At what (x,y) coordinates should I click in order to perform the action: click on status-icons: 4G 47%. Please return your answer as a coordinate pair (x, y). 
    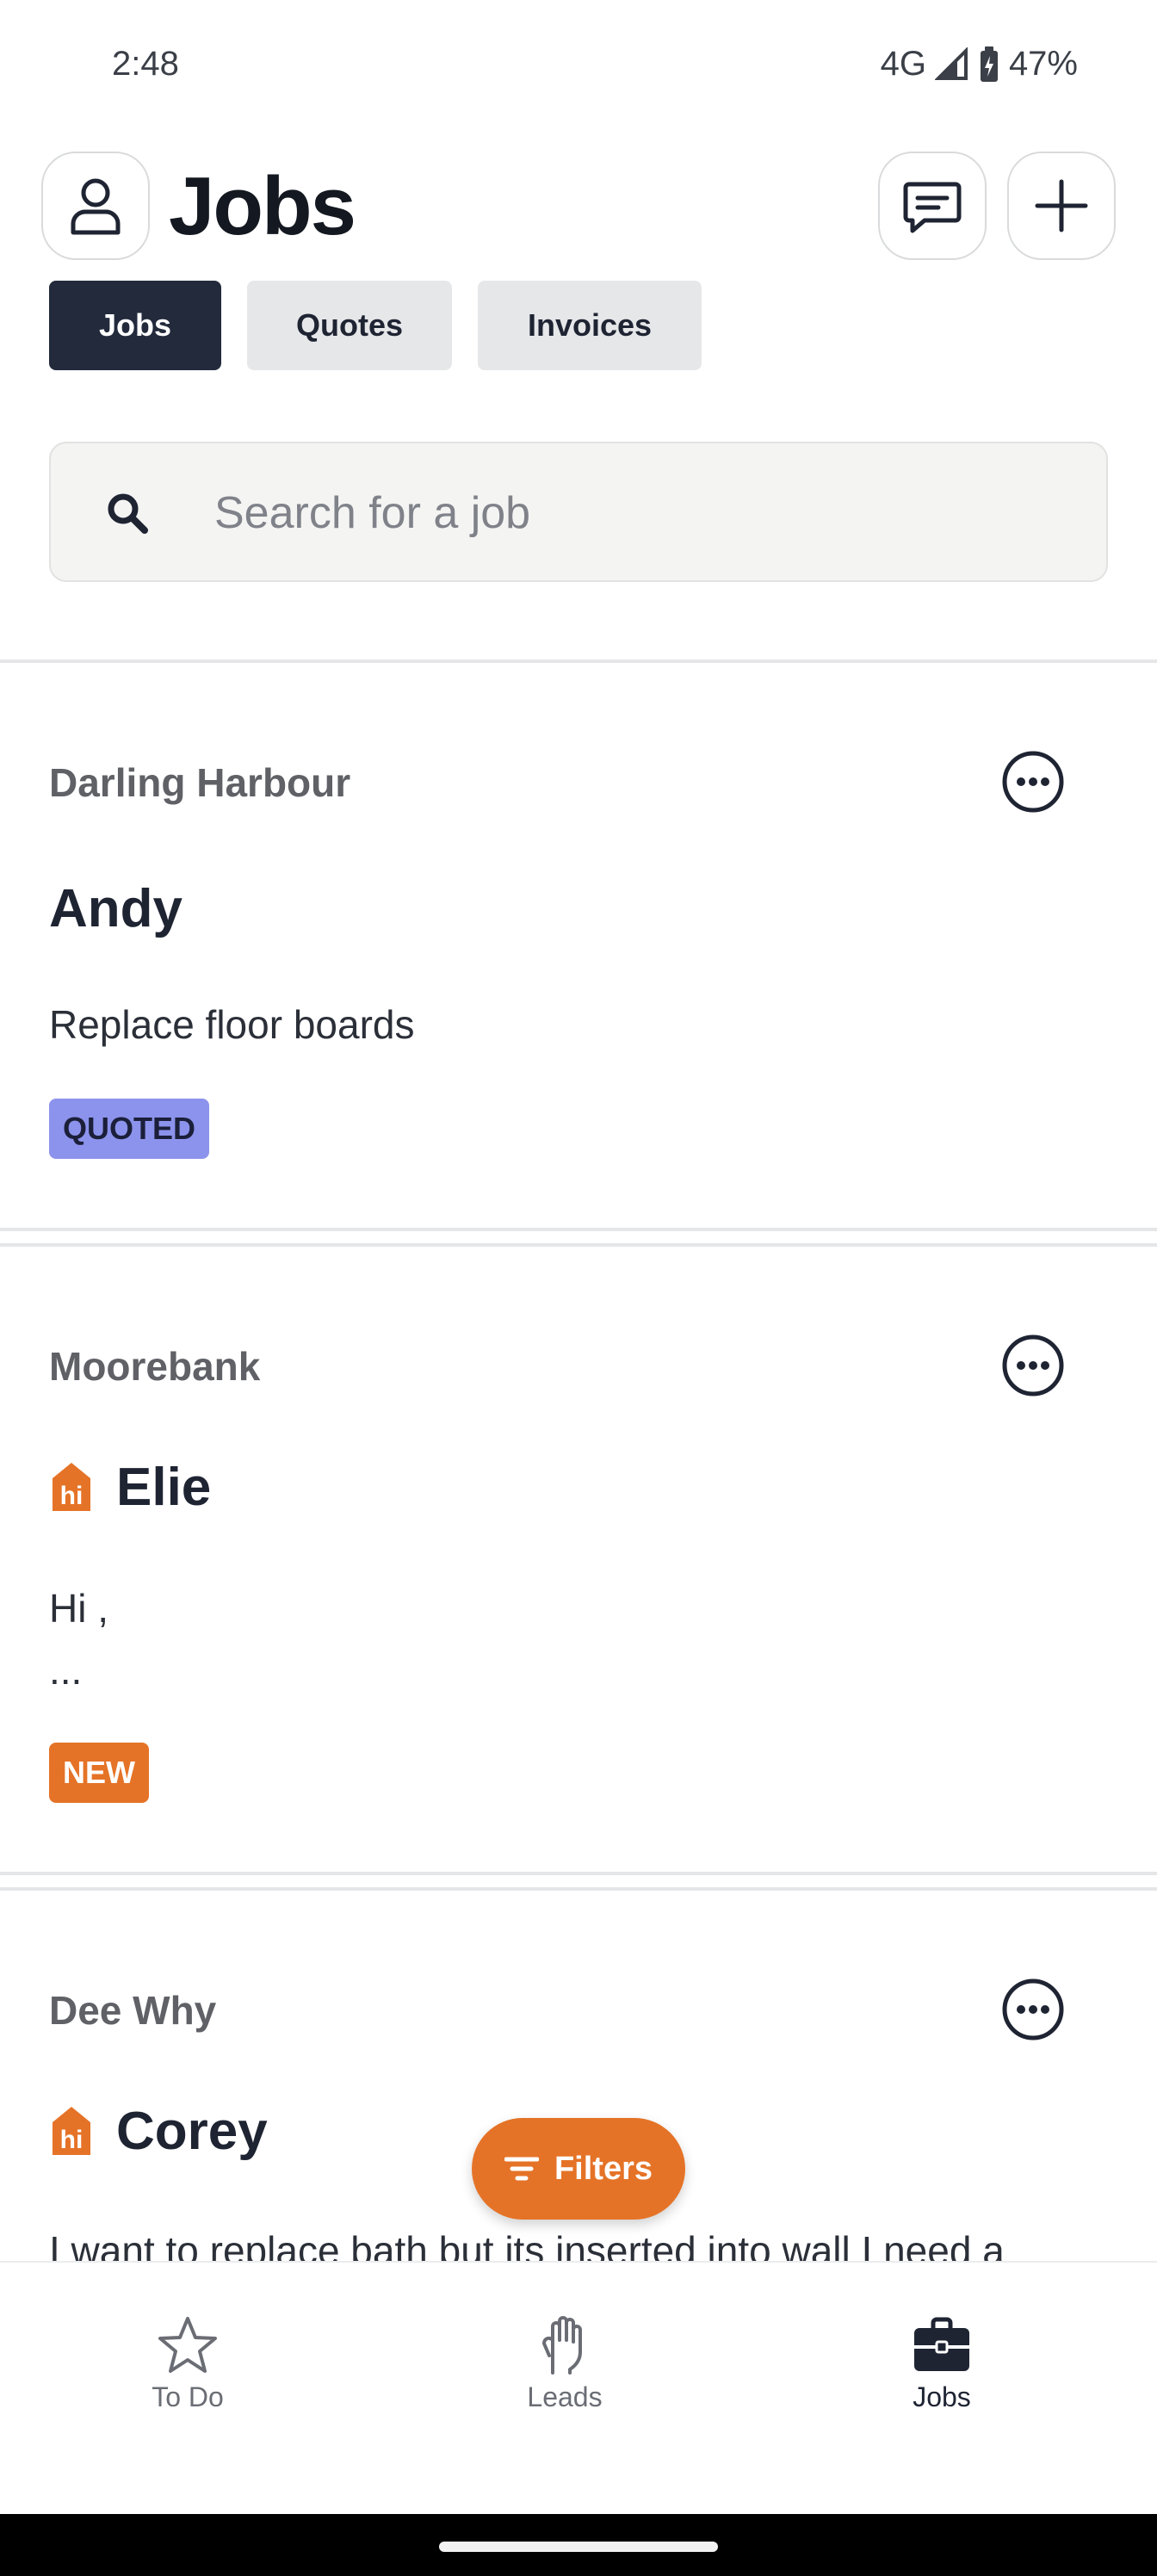
    Looking at the image, I should click on (980, 64).